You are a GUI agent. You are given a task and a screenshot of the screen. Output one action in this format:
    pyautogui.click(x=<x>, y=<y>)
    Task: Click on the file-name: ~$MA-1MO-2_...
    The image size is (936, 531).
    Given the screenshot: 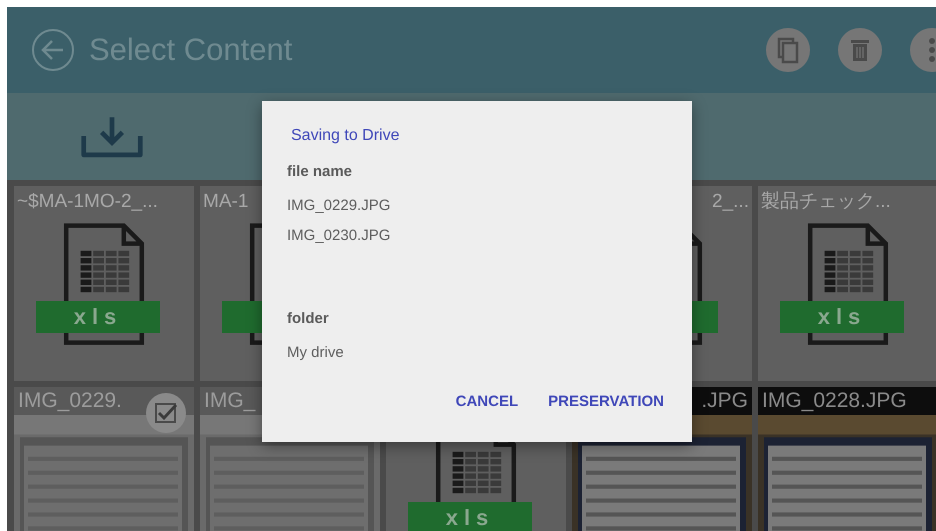 What is the action you would take?
    pyautogui.click(x=87, y=201)
    